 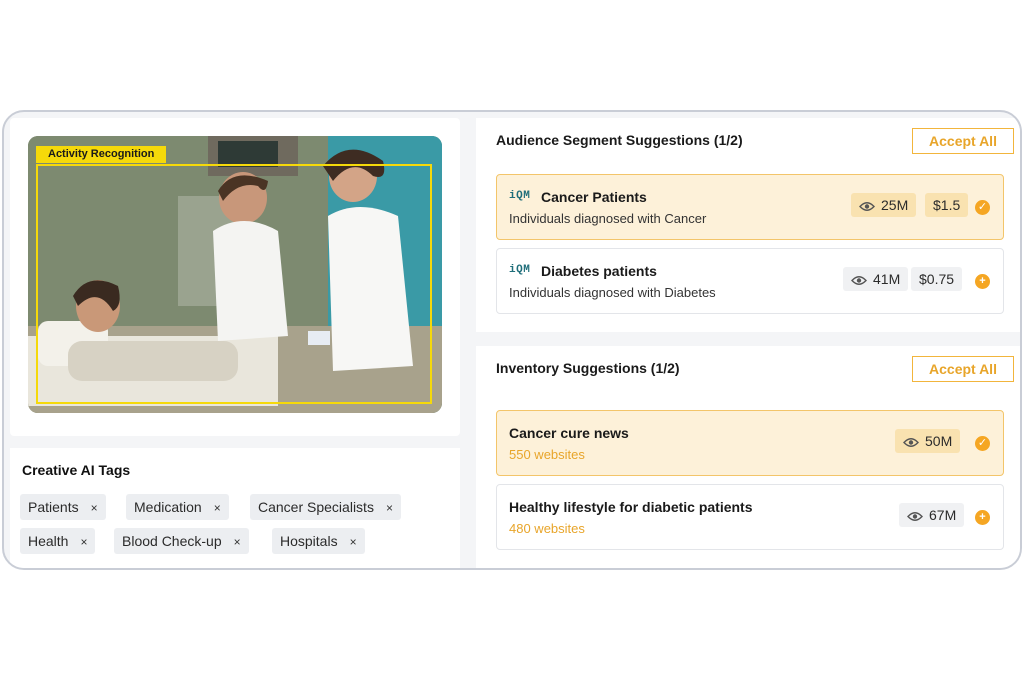 I want to click on audience-item-name: Cancer Patients, so click(x=594, y=197).